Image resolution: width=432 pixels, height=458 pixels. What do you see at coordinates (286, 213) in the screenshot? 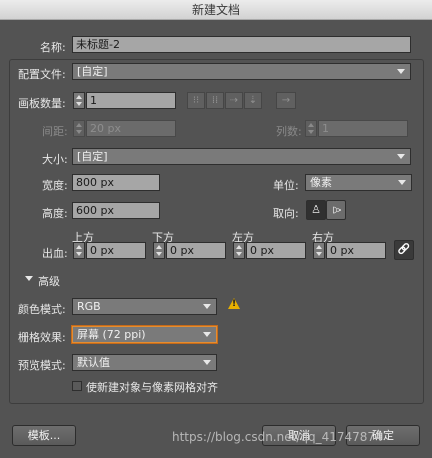
I see `orientation-label: 取向:` at bounding box center [286, 213].